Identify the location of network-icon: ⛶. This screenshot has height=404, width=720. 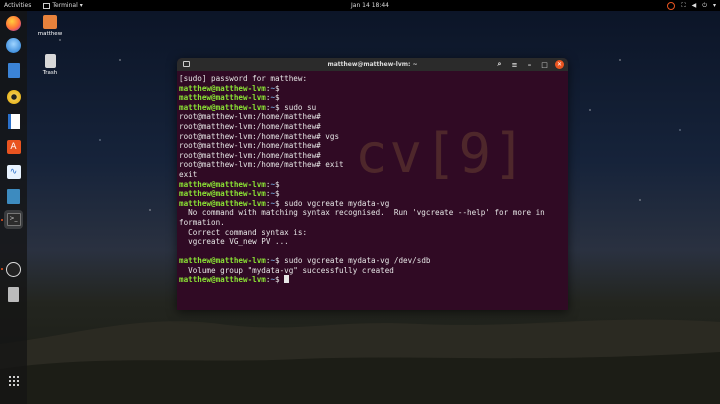
(683, 5).